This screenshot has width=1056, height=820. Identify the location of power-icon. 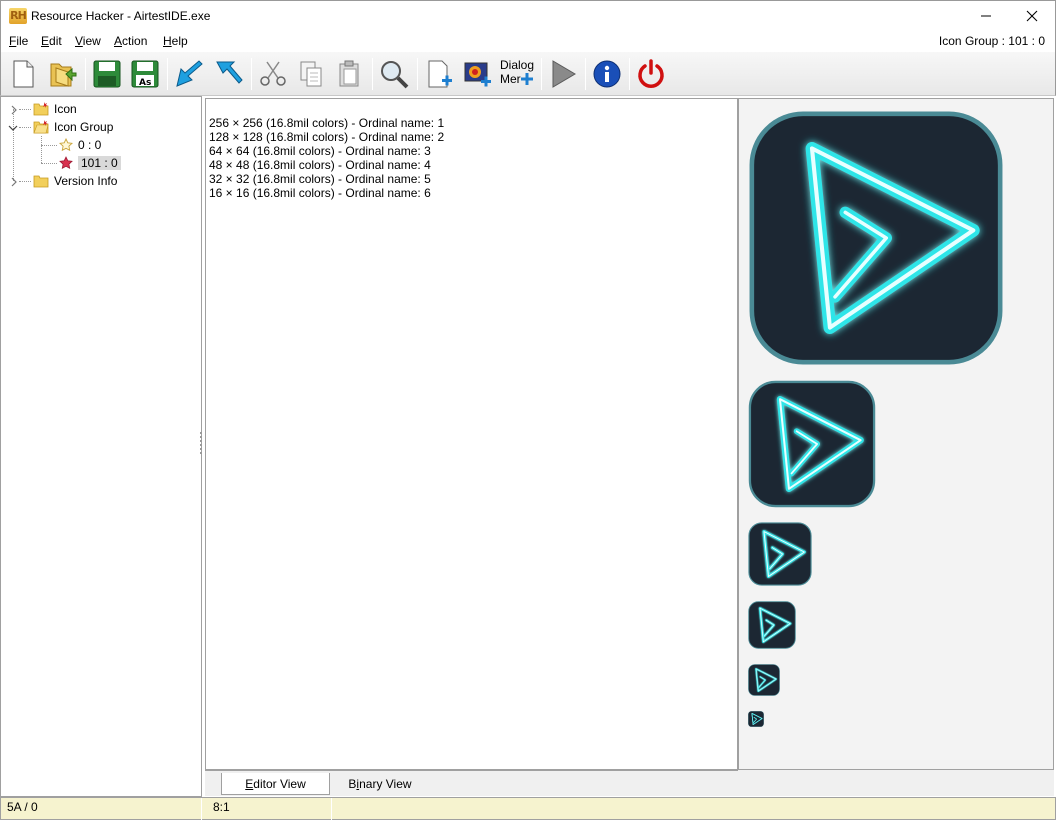
(651, 73).